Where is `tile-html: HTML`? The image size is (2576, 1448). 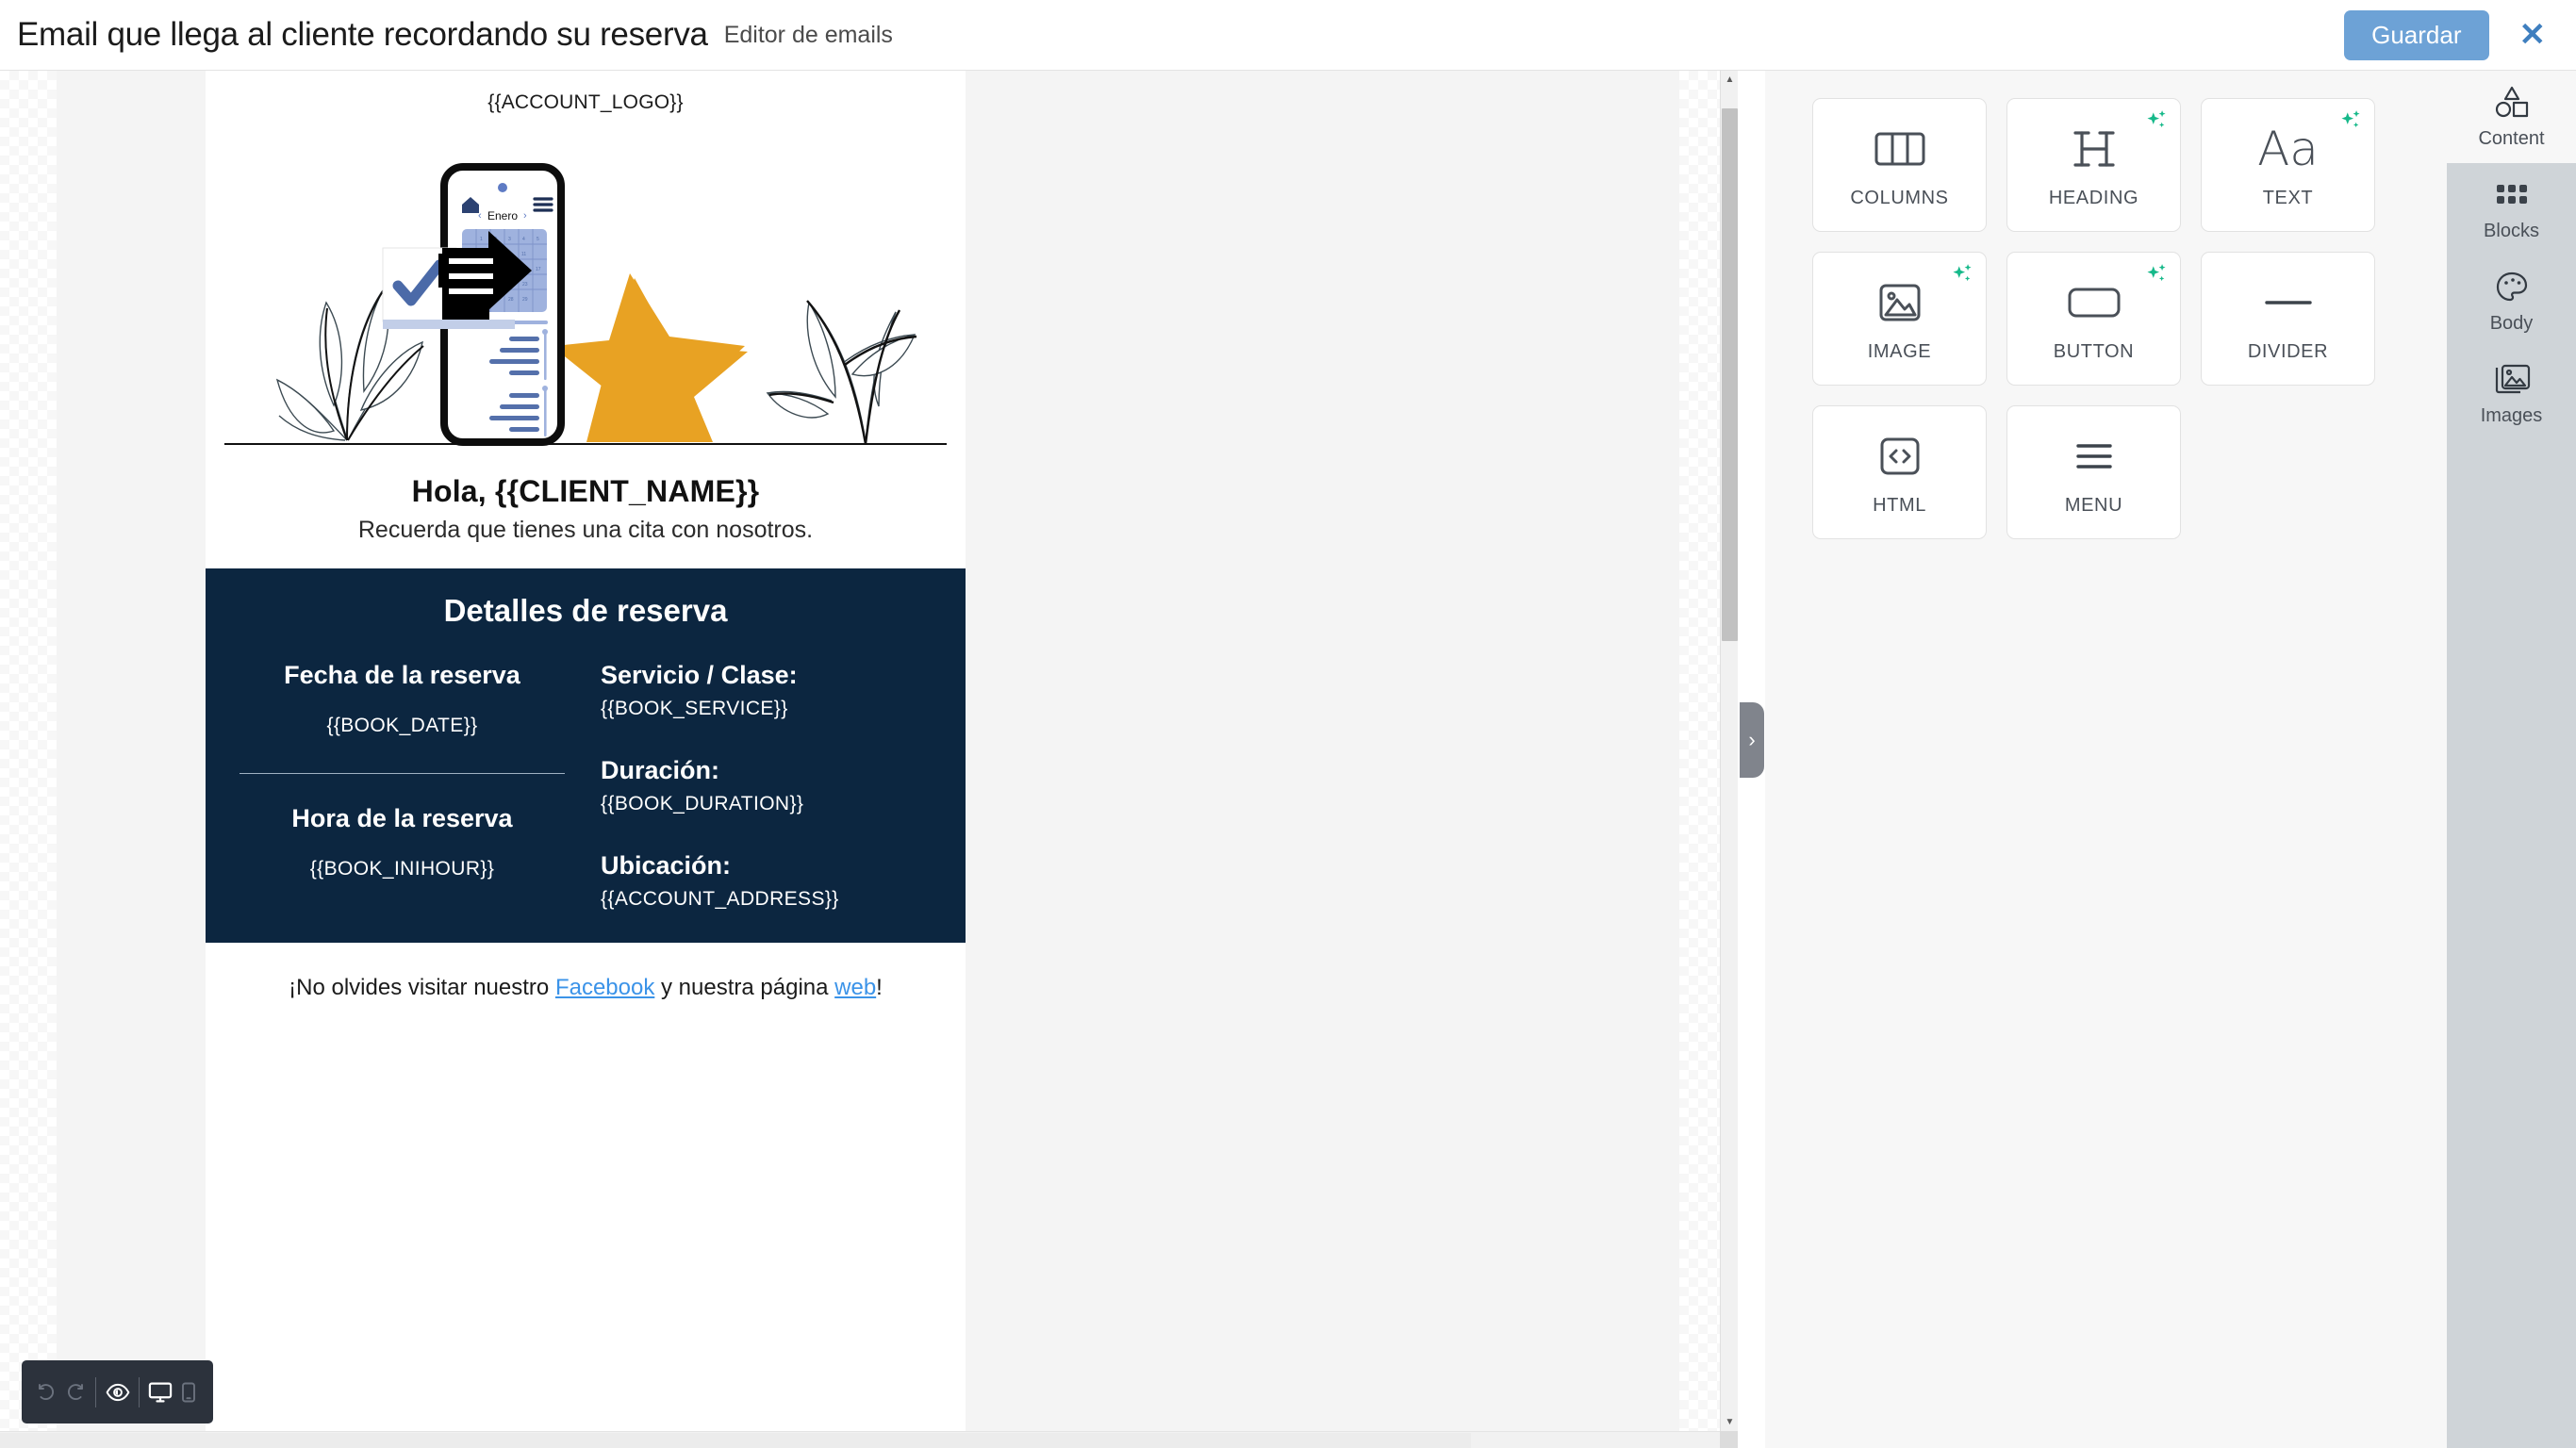 tile-html: HTML is located at coordinates (1899, 472).